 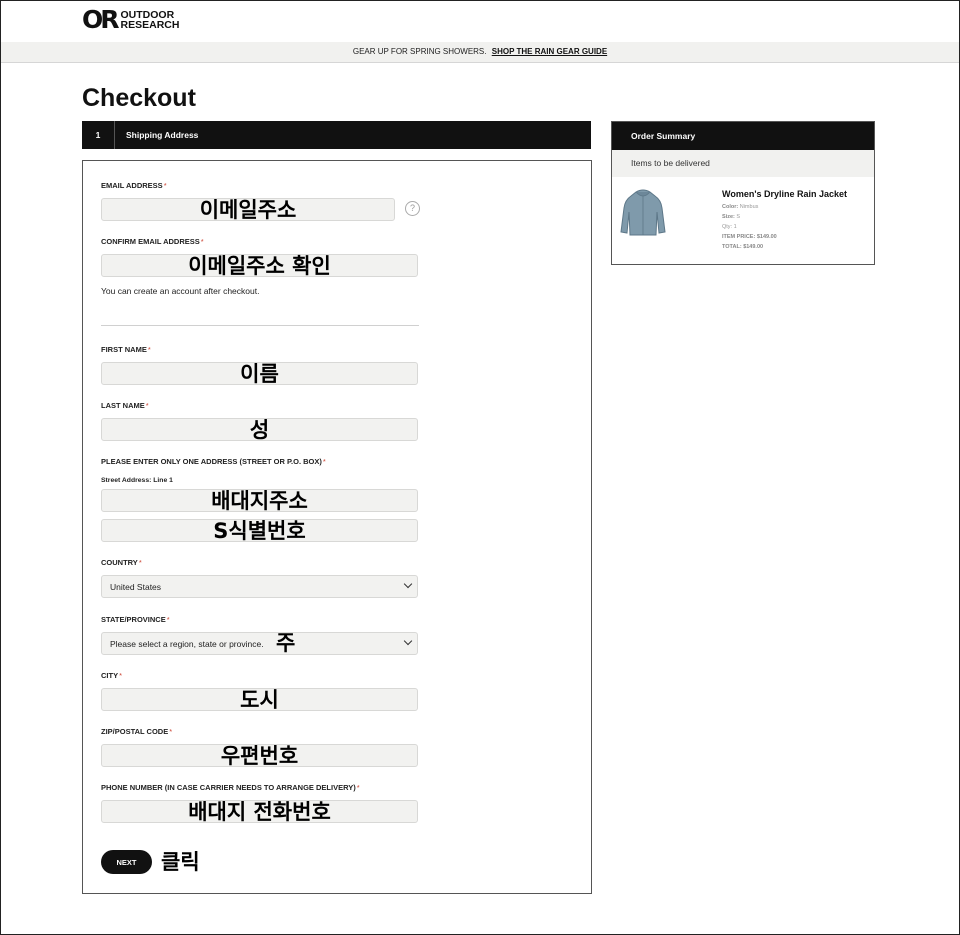 What do you see at coordinates (643, 213) in the screenshot?
I see `jacket-image` at bounding box center [643, 213].